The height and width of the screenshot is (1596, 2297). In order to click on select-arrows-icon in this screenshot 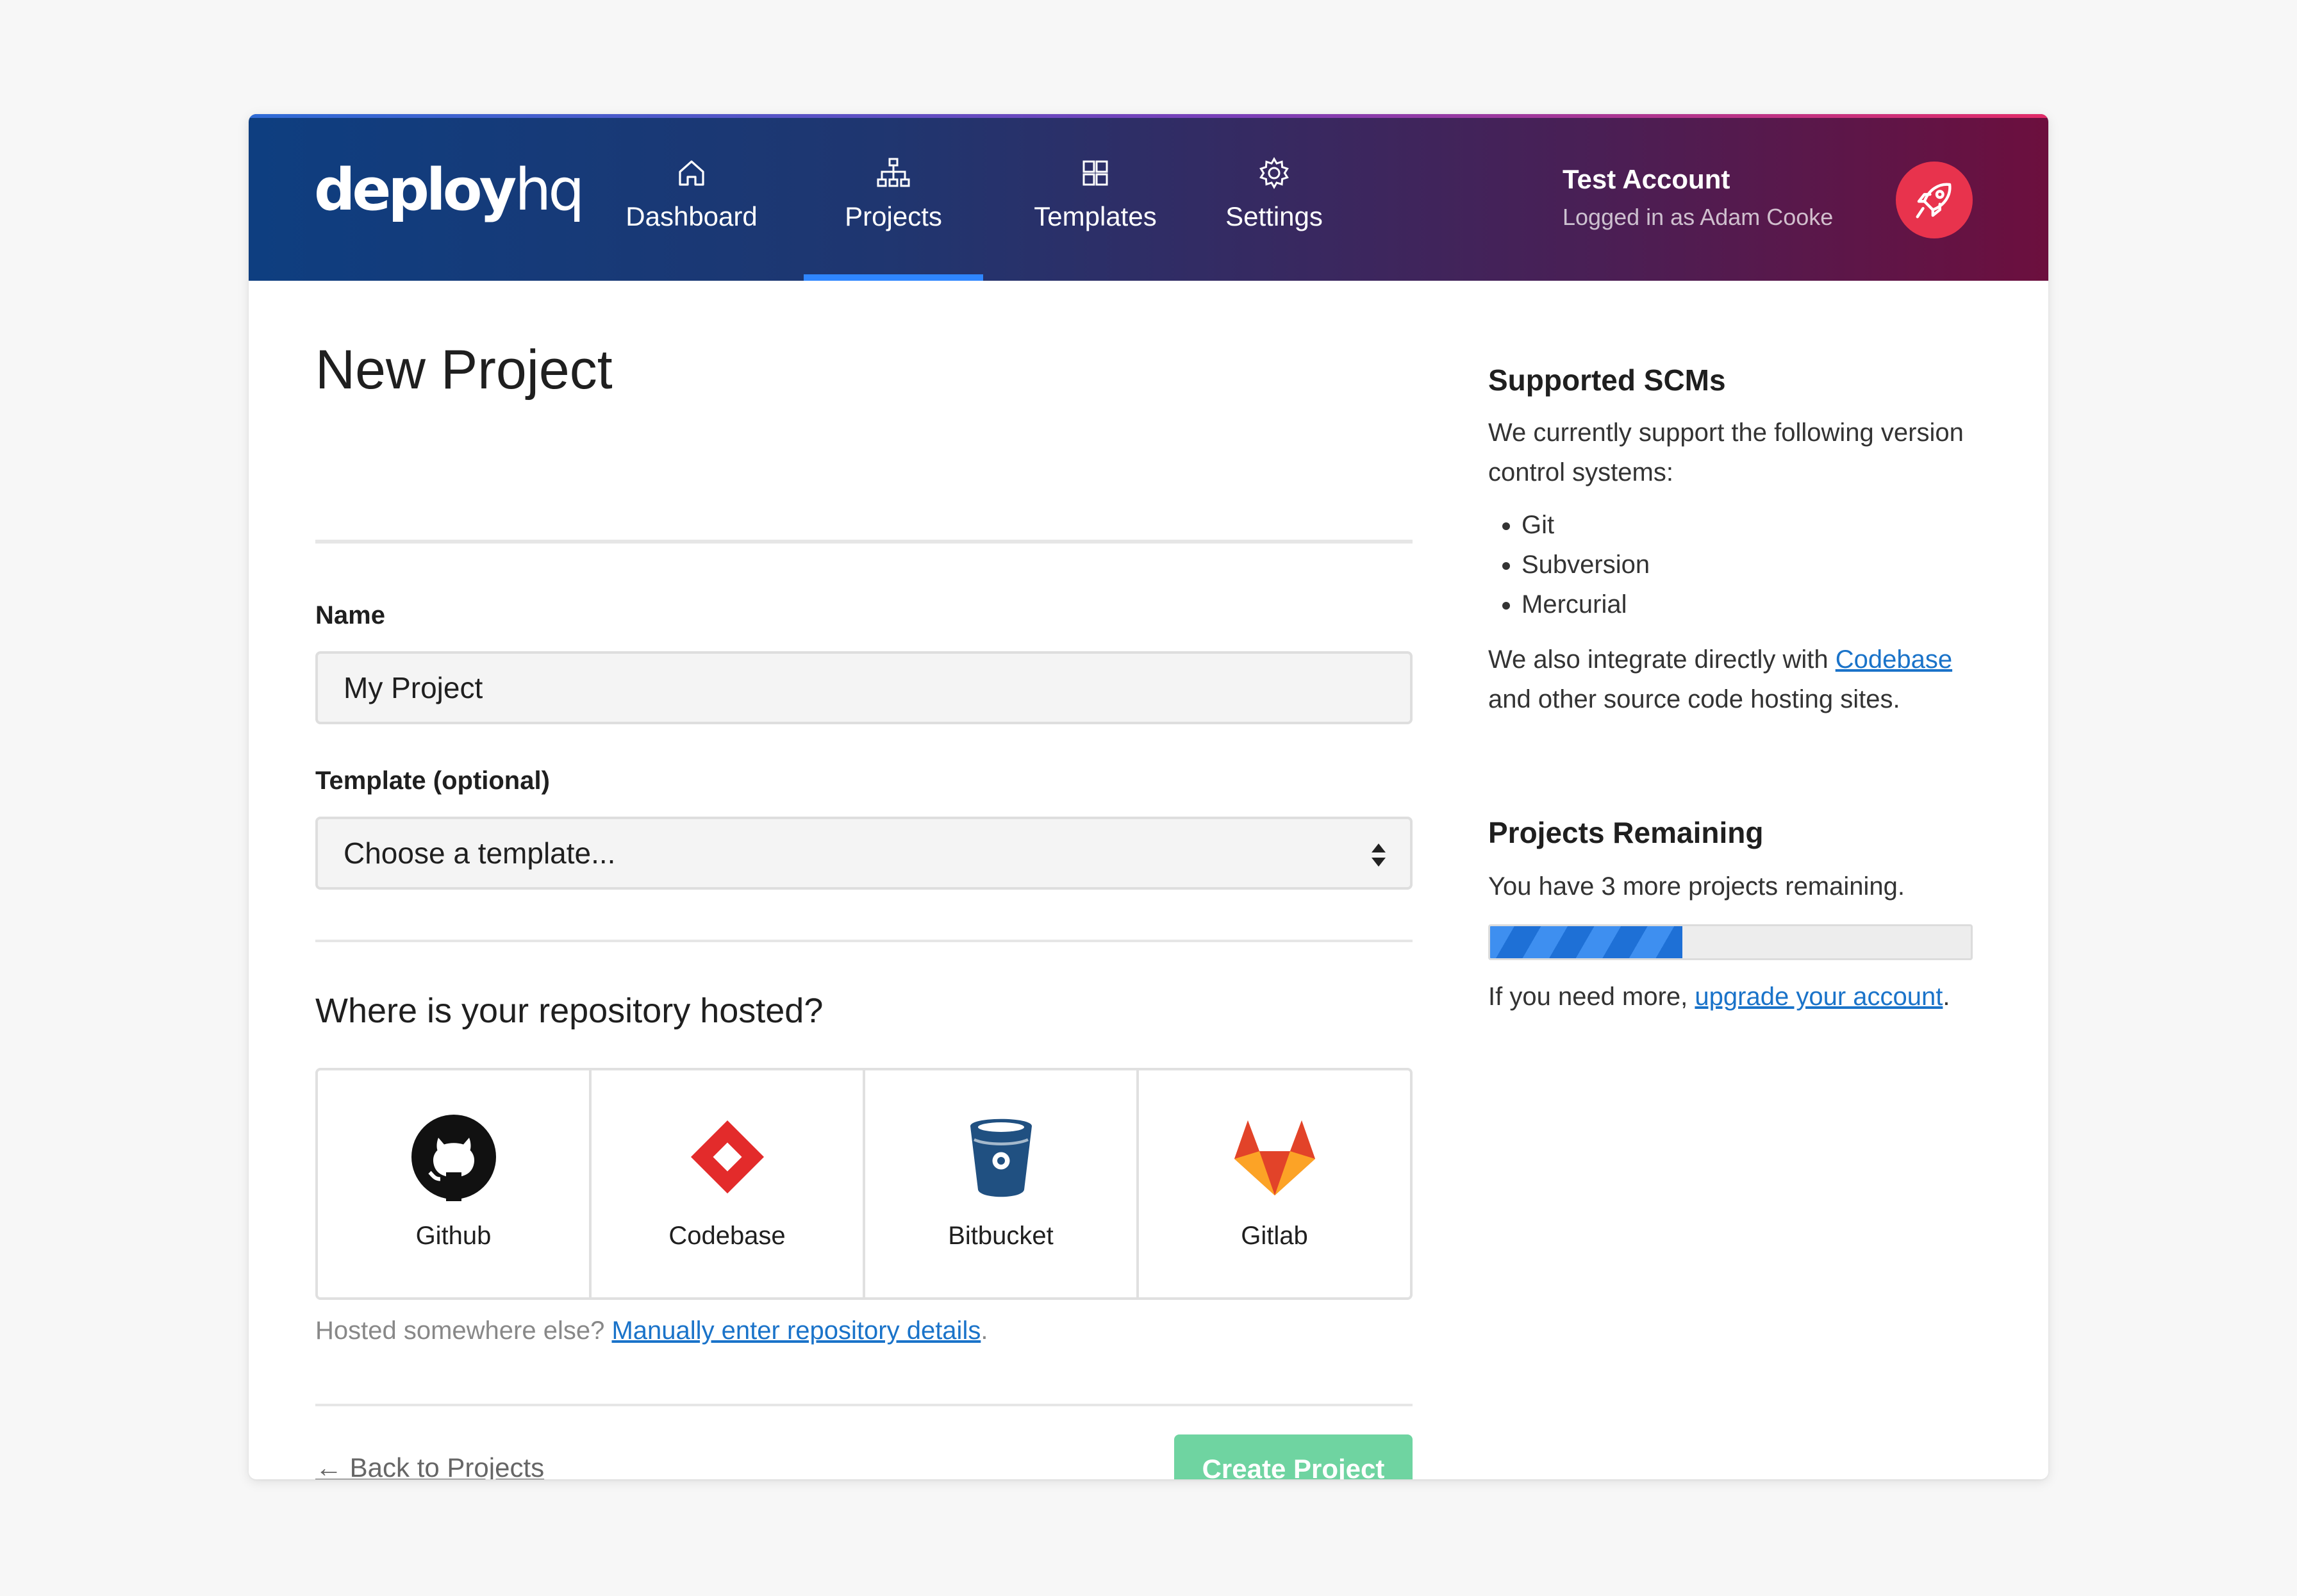, I will do `click(1379, 855)`.